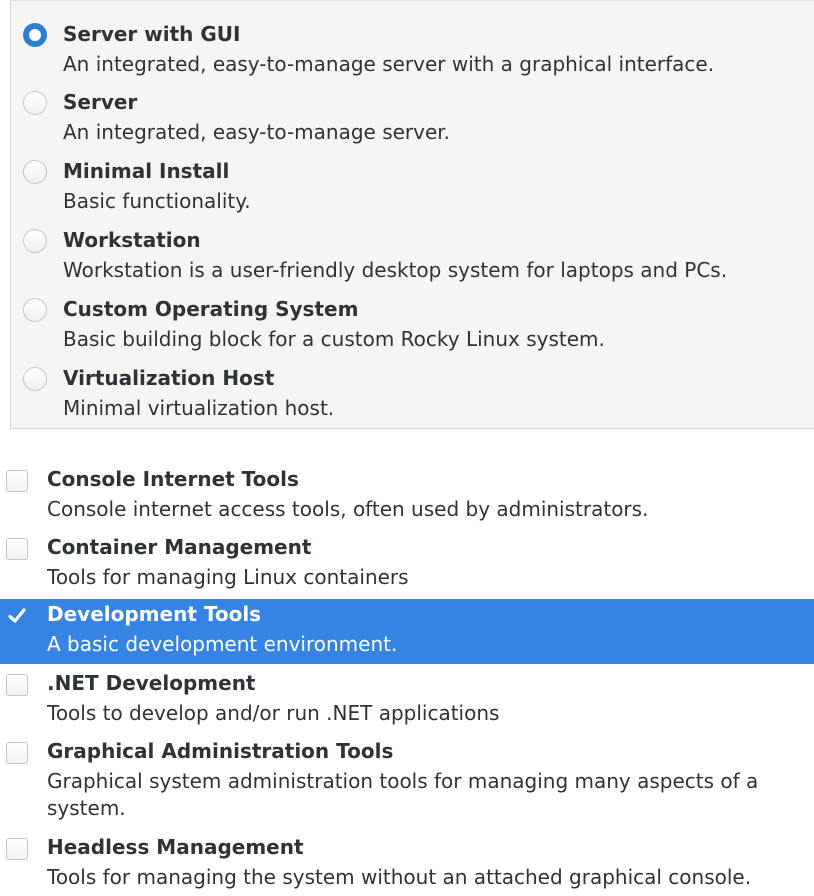  What do you see at coordinates (157, 201) in the screenshot?
I see `environment-description: Basic functionality.` at bounding box center [157, 201].